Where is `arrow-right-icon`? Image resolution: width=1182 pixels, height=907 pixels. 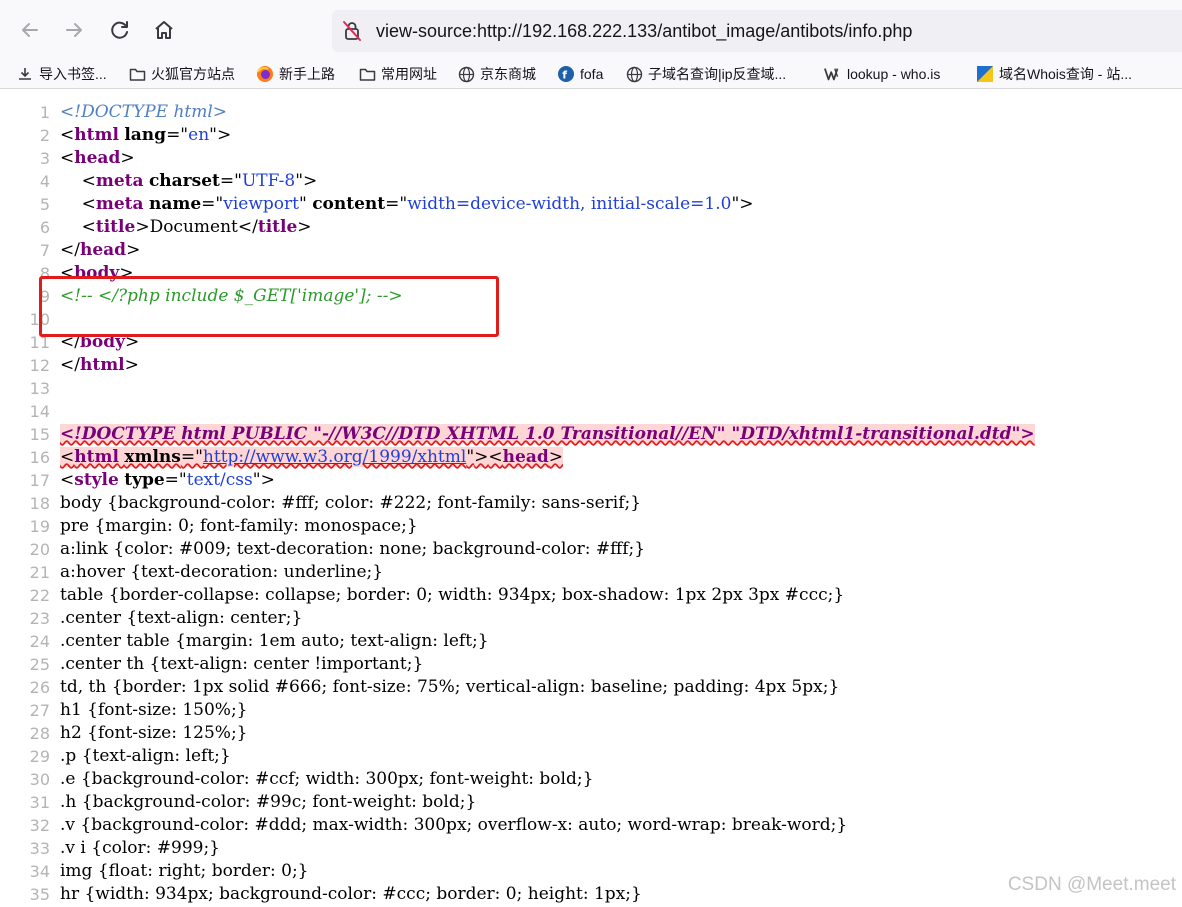
arrow-right-icon is located at coordinates (74, 30).